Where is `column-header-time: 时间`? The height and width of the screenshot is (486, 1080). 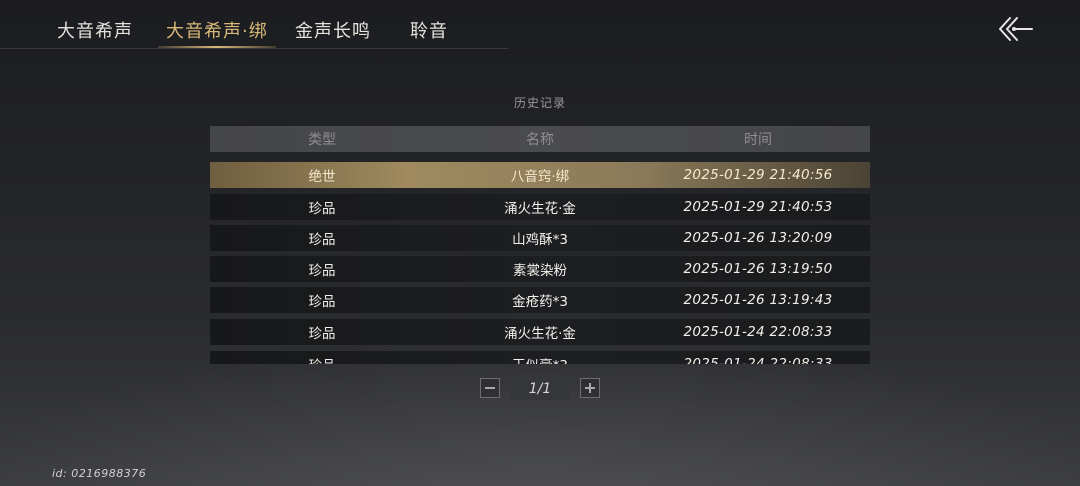
column-header-time: 时间 is located at coordinates (758, 140).